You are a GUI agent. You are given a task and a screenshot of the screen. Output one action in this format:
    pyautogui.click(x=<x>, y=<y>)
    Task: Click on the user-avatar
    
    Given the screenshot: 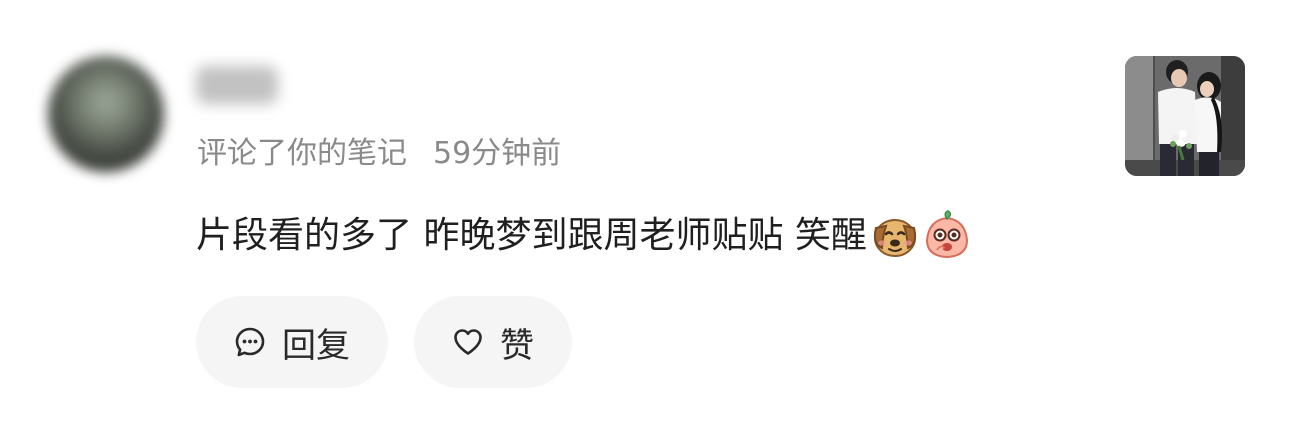 What is the action you would take?
    pyautogui.click(x=106, y=114)
    